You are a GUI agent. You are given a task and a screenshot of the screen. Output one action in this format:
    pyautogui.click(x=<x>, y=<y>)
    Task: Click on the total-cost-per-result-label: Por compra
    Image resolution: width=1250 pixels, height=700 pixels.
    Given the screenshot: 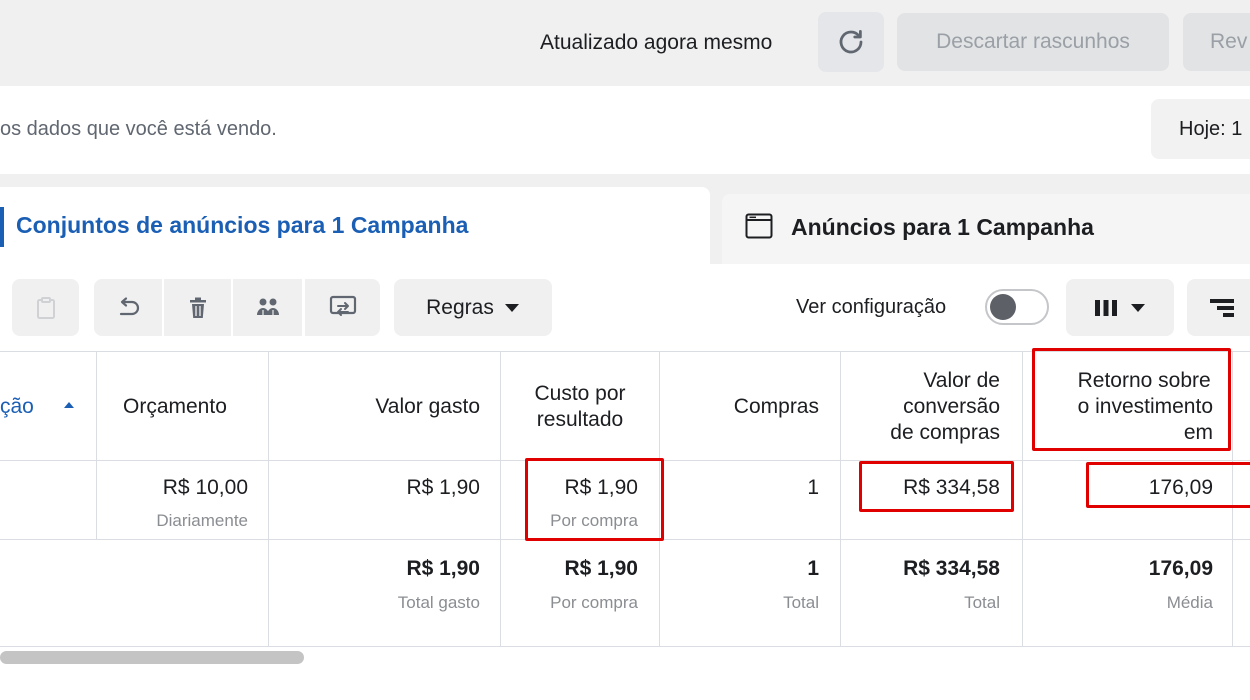 What is the action you would take?
    pyautogui.click(x=594, y=602)
    